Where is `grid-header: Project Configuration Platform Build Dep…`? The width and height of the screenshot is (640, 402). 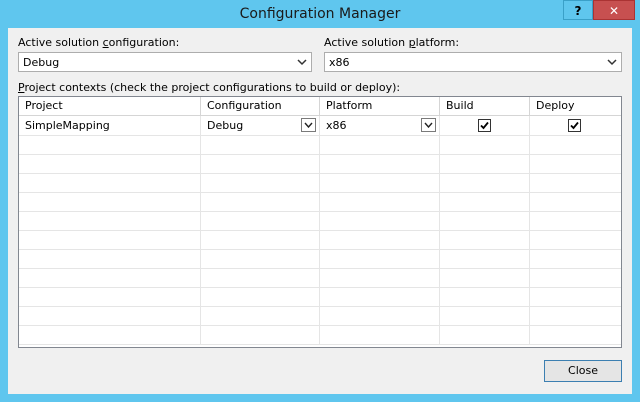 grid-header: Project Configuration Platform Build Dep… is located at coordinates (320, 106).